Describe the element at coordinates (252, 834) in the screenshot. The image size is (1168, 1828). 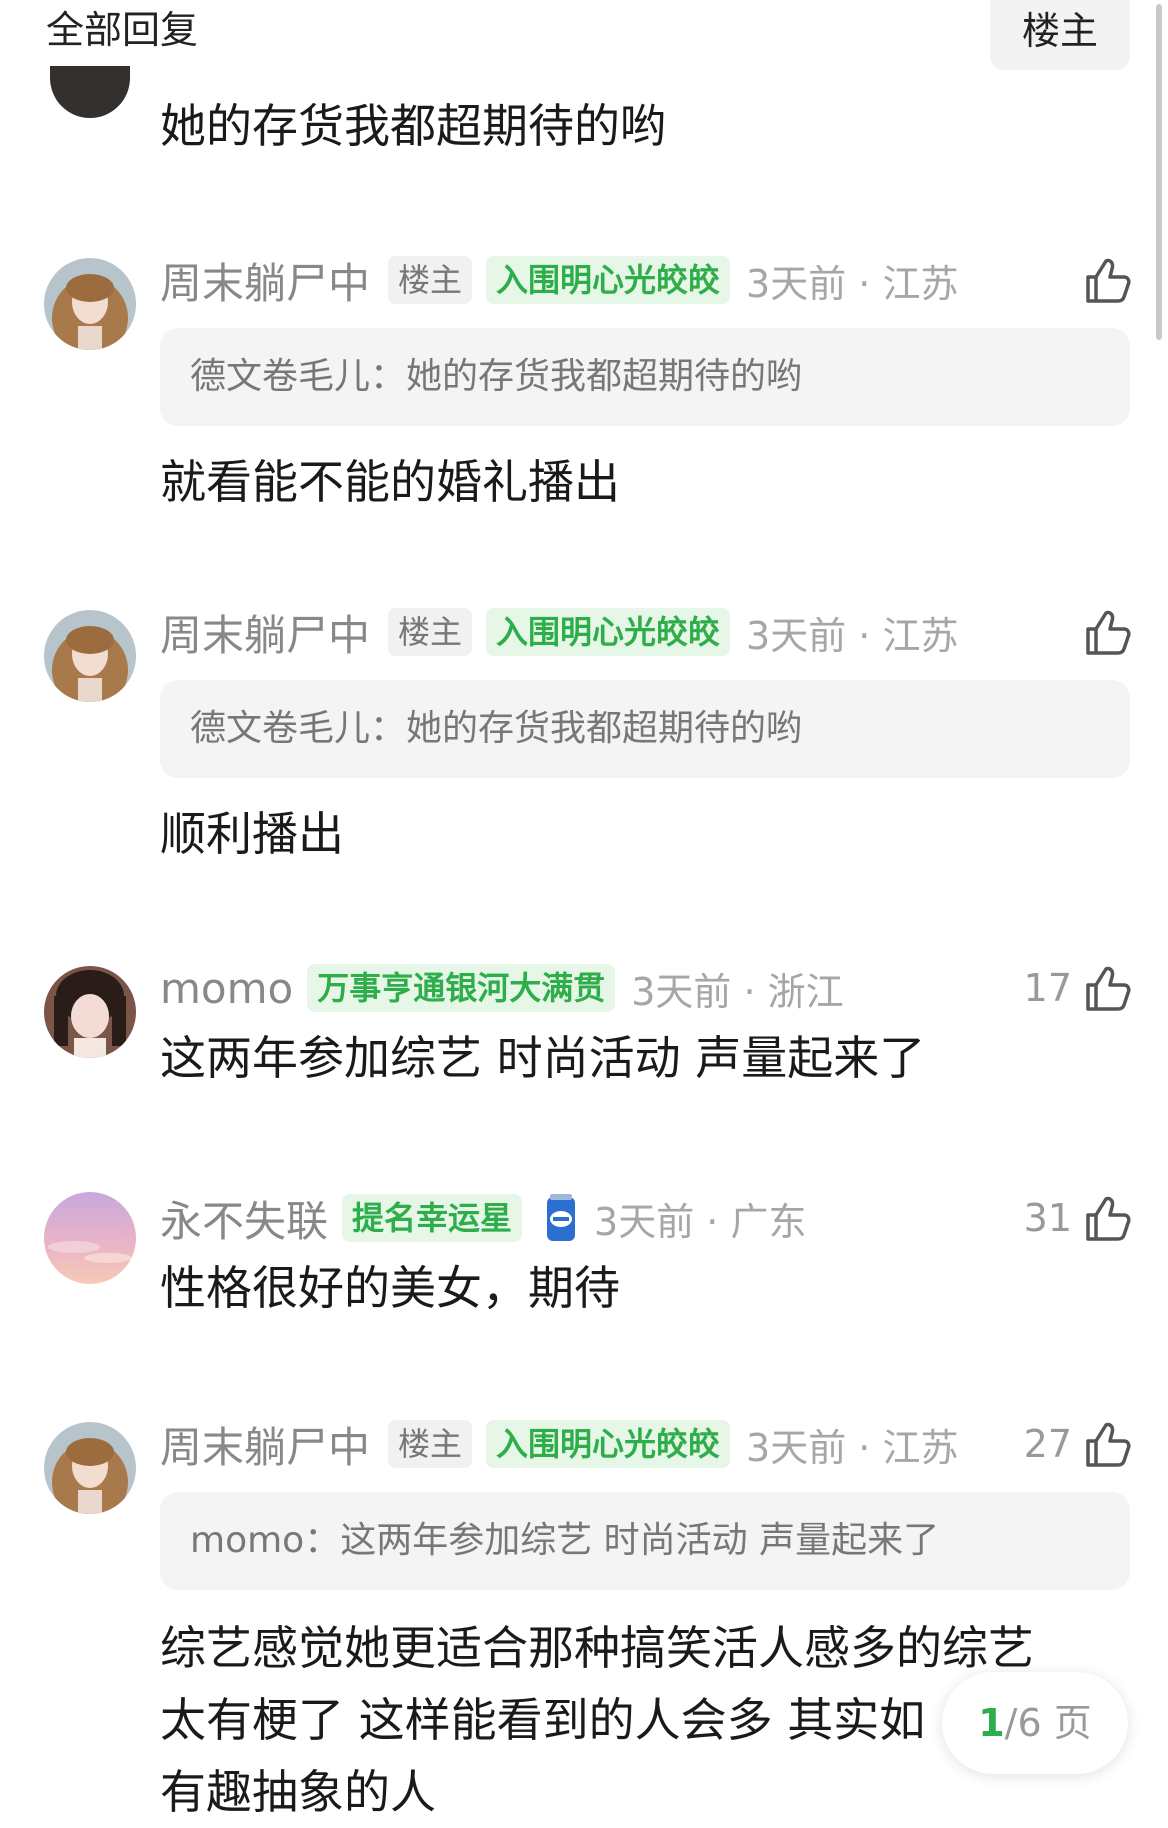
I see `comment-text: 顺利播出` at that location.